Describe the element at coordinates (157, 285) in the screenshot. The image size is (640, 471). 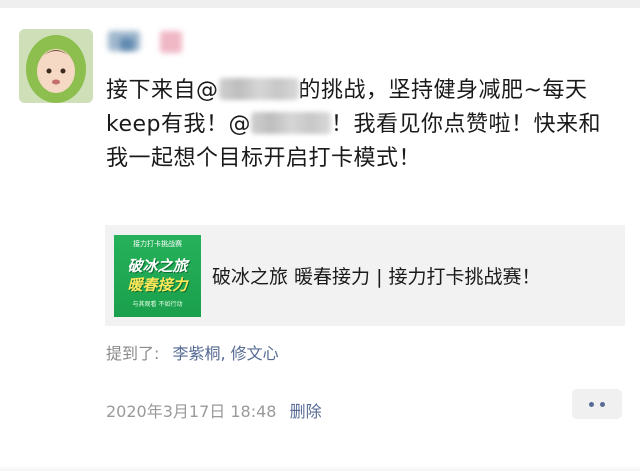
I see `thumbnail-line-2: 暖春接力` at that location.